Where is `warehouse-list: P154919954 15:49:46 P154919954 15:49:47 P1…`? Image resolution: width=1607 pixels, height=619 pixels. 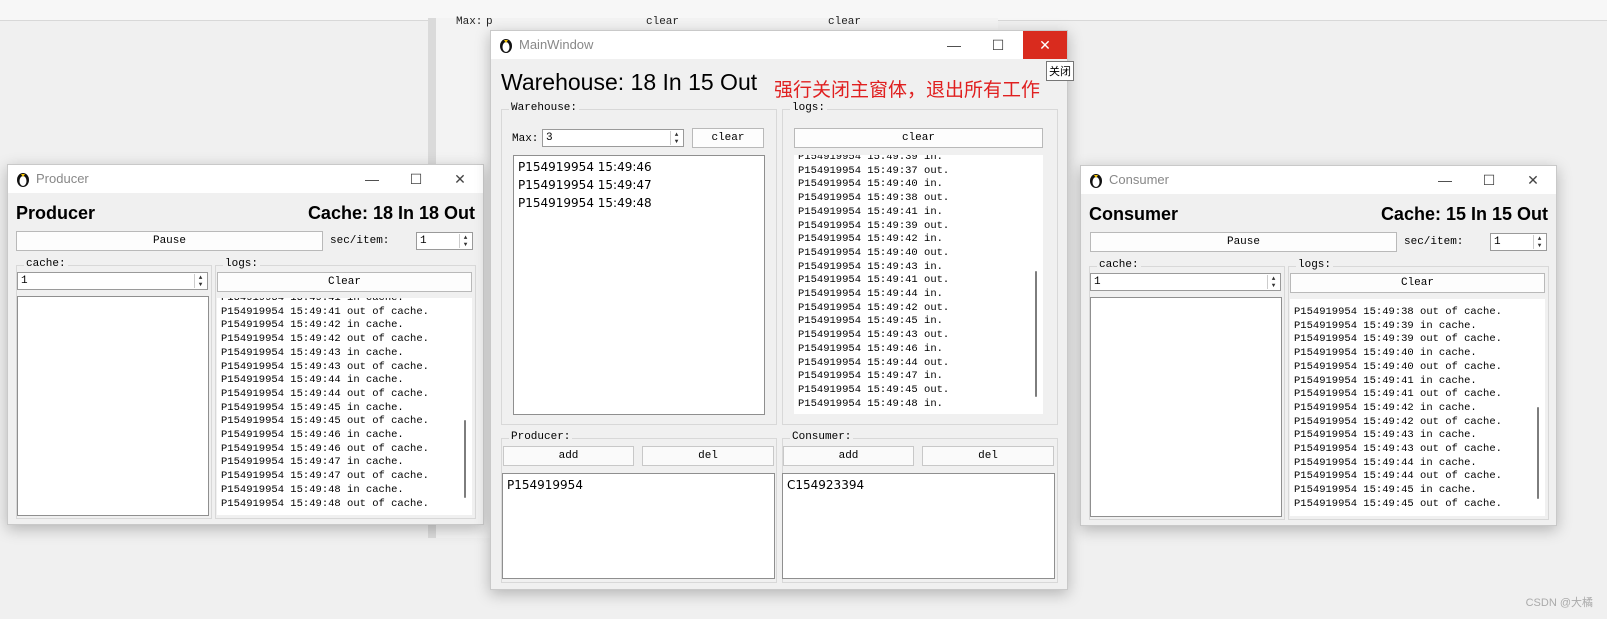
warehouse-list: P154919954 15:49:46 P154919954 15:49:47 P1… is located at coordinates (639, 285).